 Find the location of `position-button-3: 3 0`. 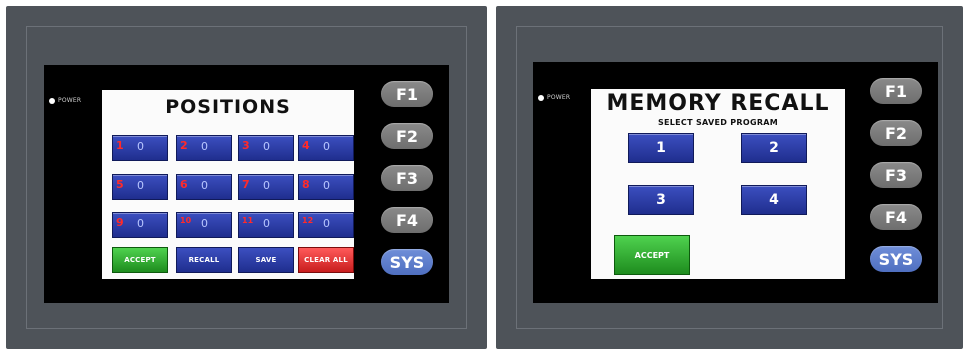

position-button-3: 3 0 is located at coordinates (266, 148).